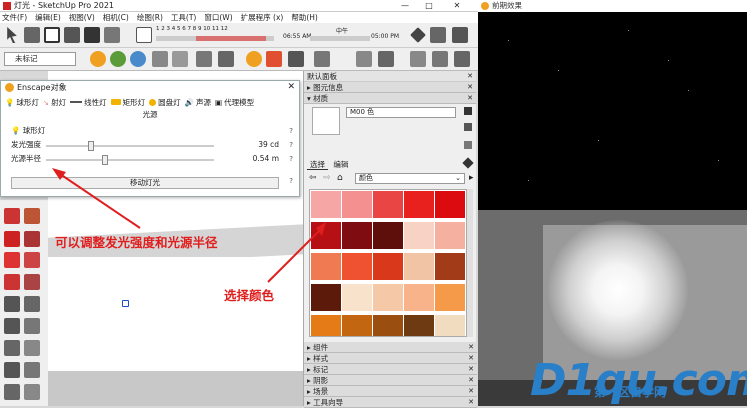 This screenshot has height=408, width=747. What do you see at coordinates (32, 348) in the screenshot?
I see `3d-text-icon` at bounding box center [32, 348].